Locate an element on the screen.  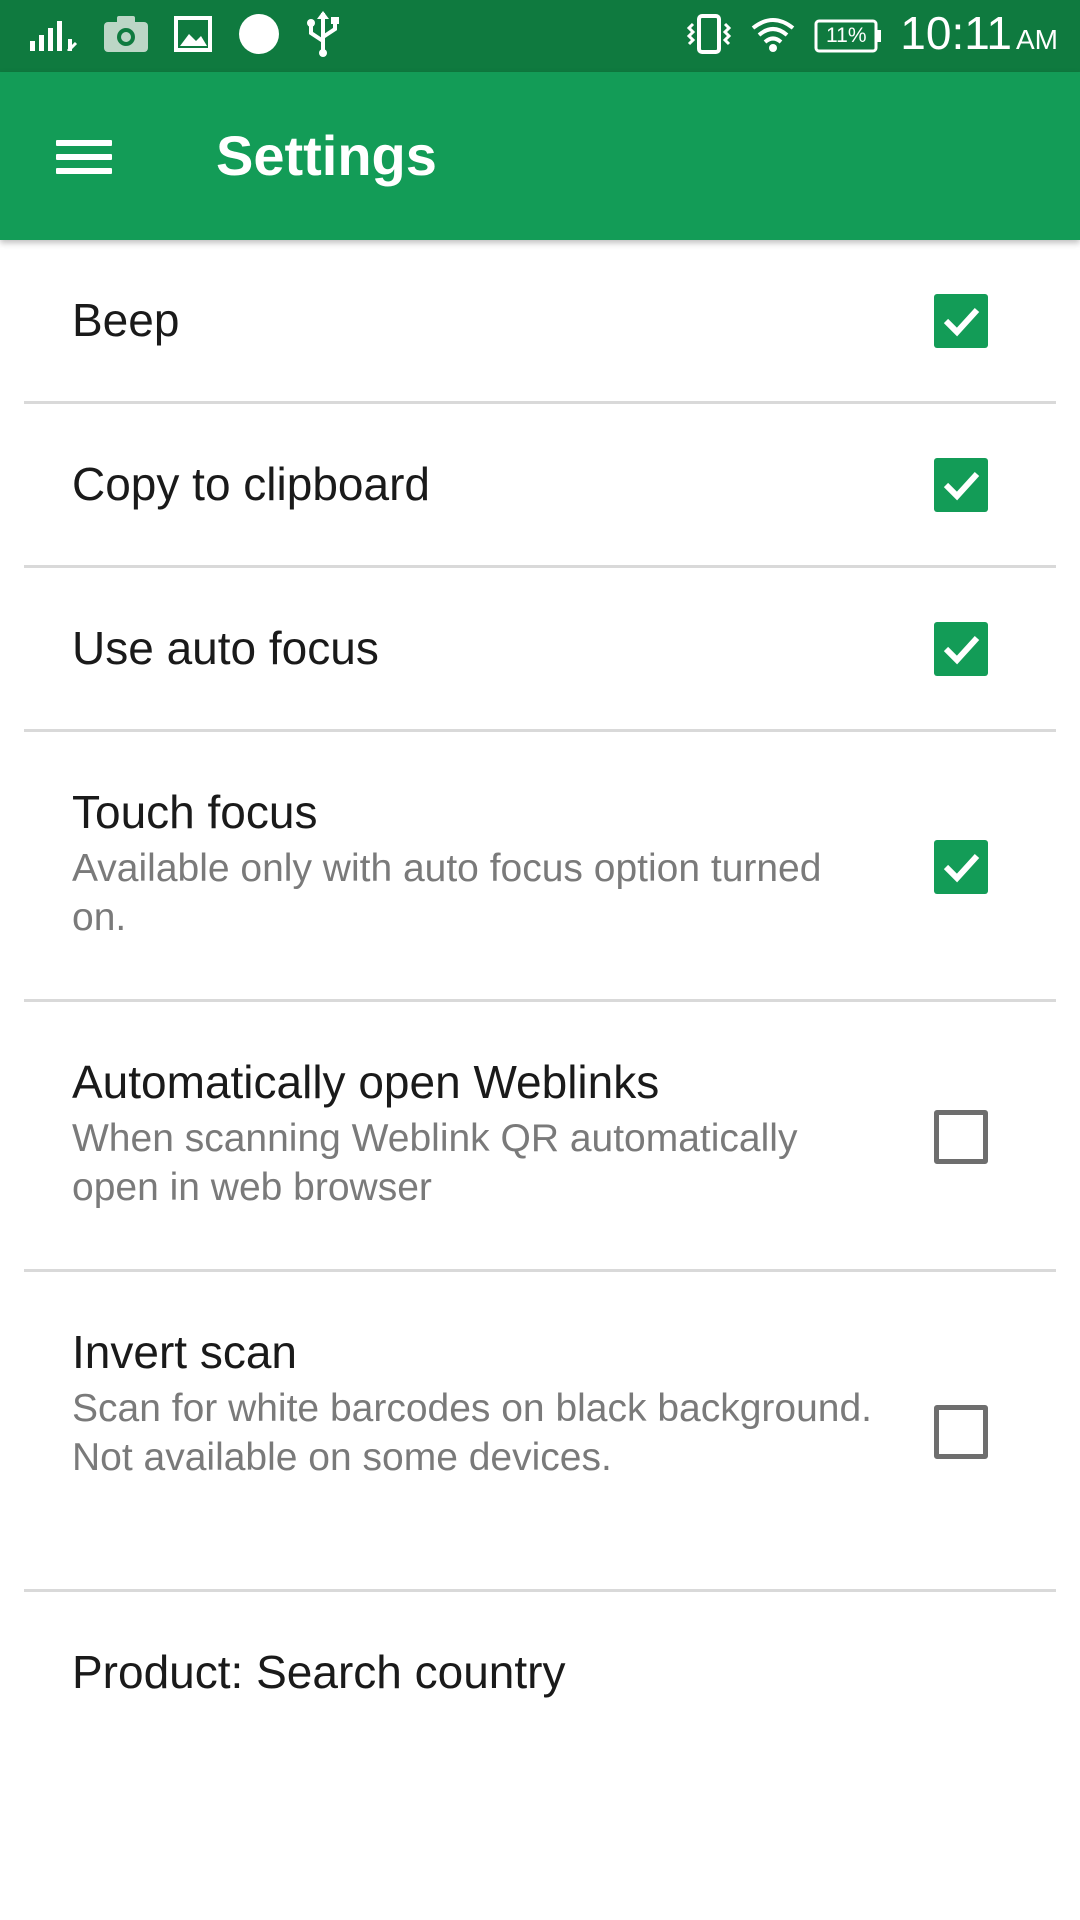
clock: 10:11 AM is located at coordinates (979, 38).